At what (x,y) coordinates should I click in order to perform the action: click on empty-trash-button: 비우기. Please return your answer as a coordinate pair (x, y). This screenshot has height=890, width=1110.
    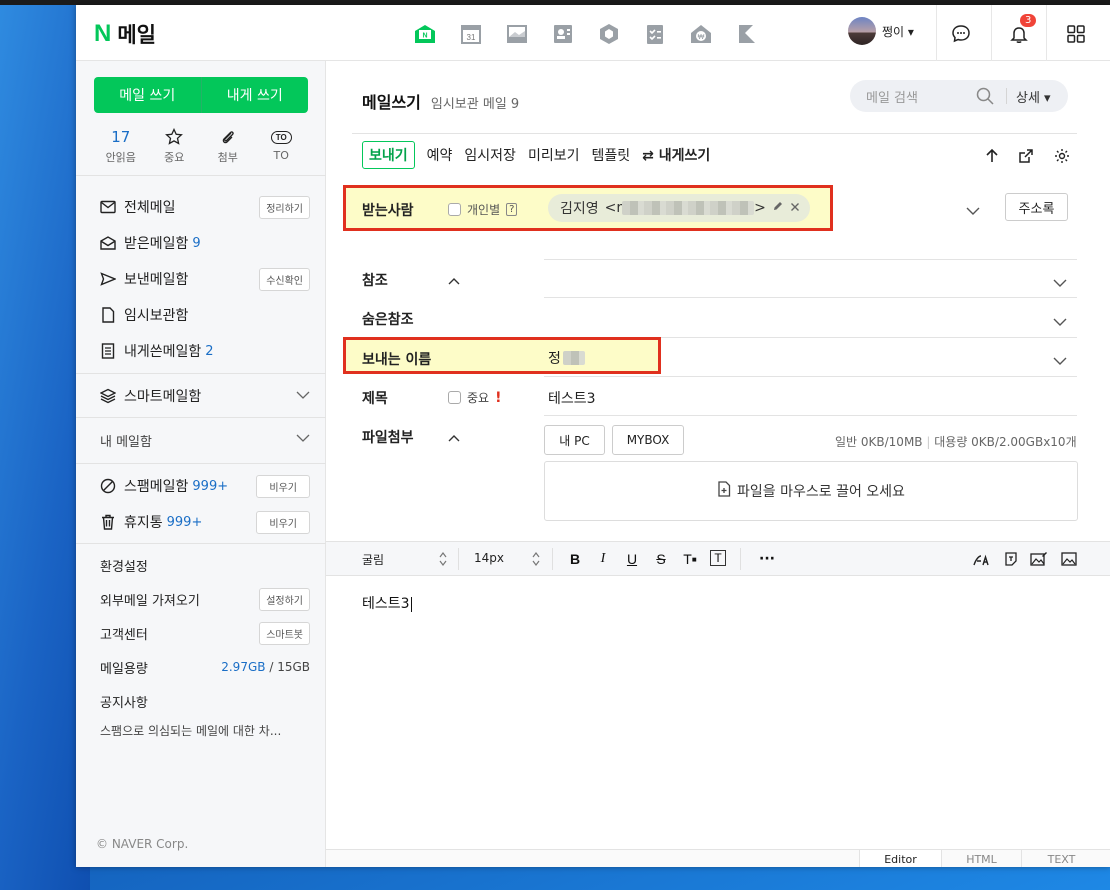
    Looking at the image, I should click on (283, 522).